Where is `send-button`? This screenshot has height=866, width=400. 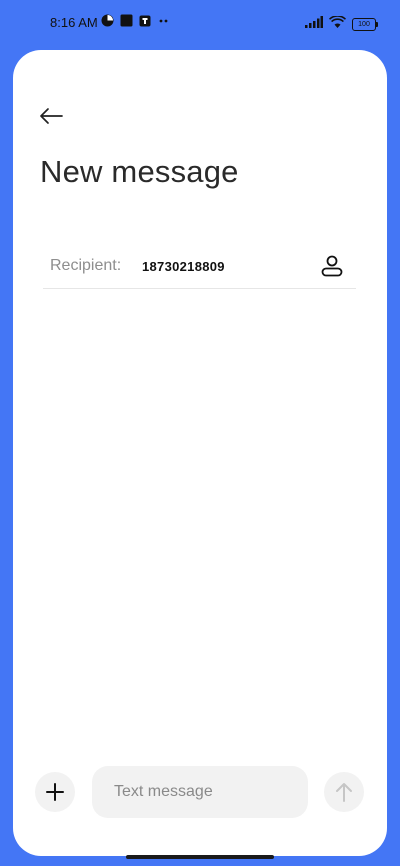 send-button is located at coordinates (344, 792).